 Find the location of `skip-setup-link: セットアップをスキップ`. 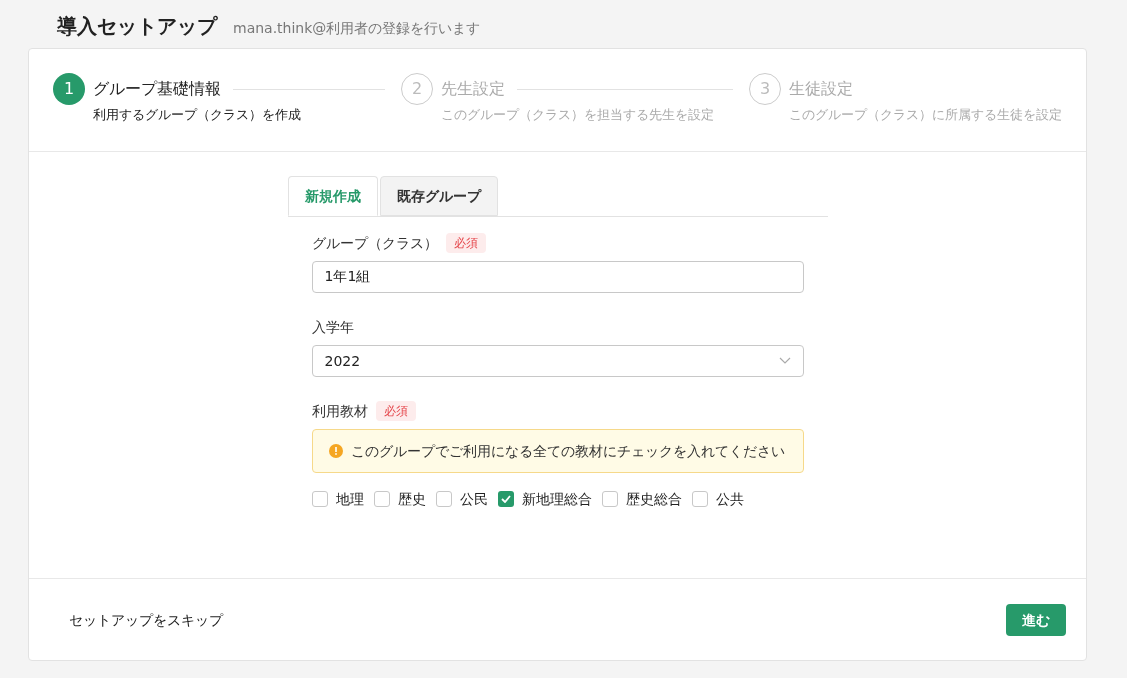

skip-setup-link: セットアップをスキップ is located at coordinates (146, 619).